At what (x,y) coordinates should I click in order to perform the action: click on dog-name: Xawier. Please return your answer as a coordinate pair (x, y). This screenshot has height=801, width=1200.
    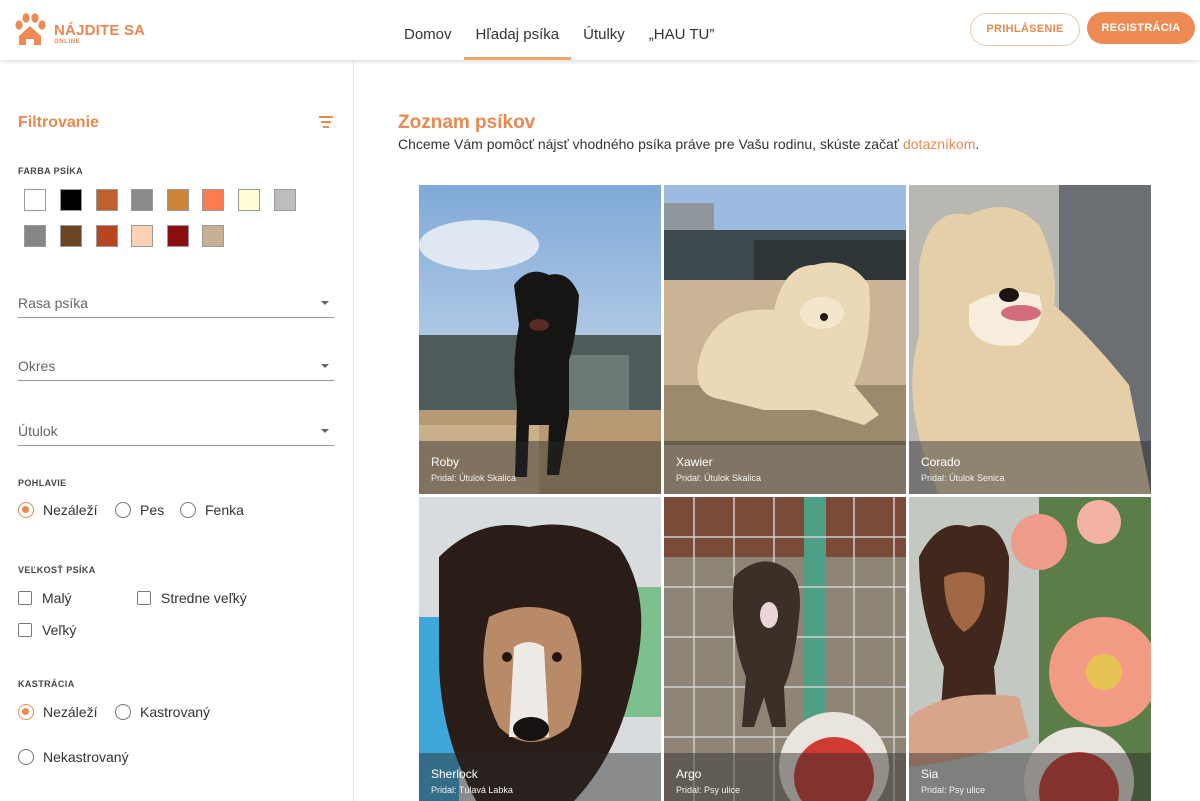
    Looking at the image, I should click on (694, 462).